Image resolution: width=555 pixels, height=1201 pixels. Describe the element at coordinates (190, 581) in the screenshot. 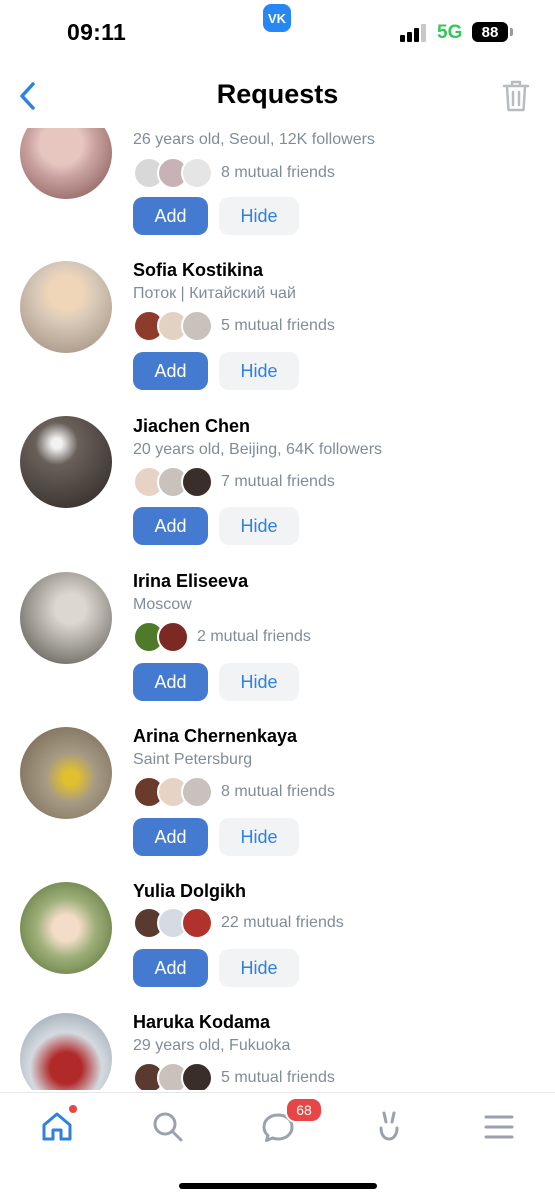

I see `request-name: Irina Eliseeva` at that location.